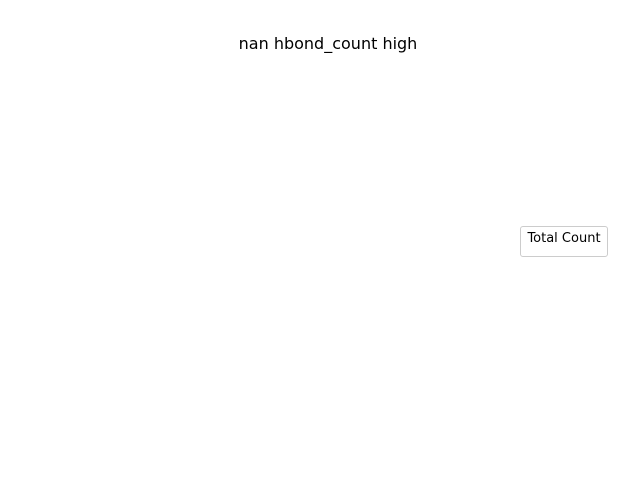  Describe the element at coordinates (564, 238) in the screenshot. I see `legend-title: Total Count` at that location.